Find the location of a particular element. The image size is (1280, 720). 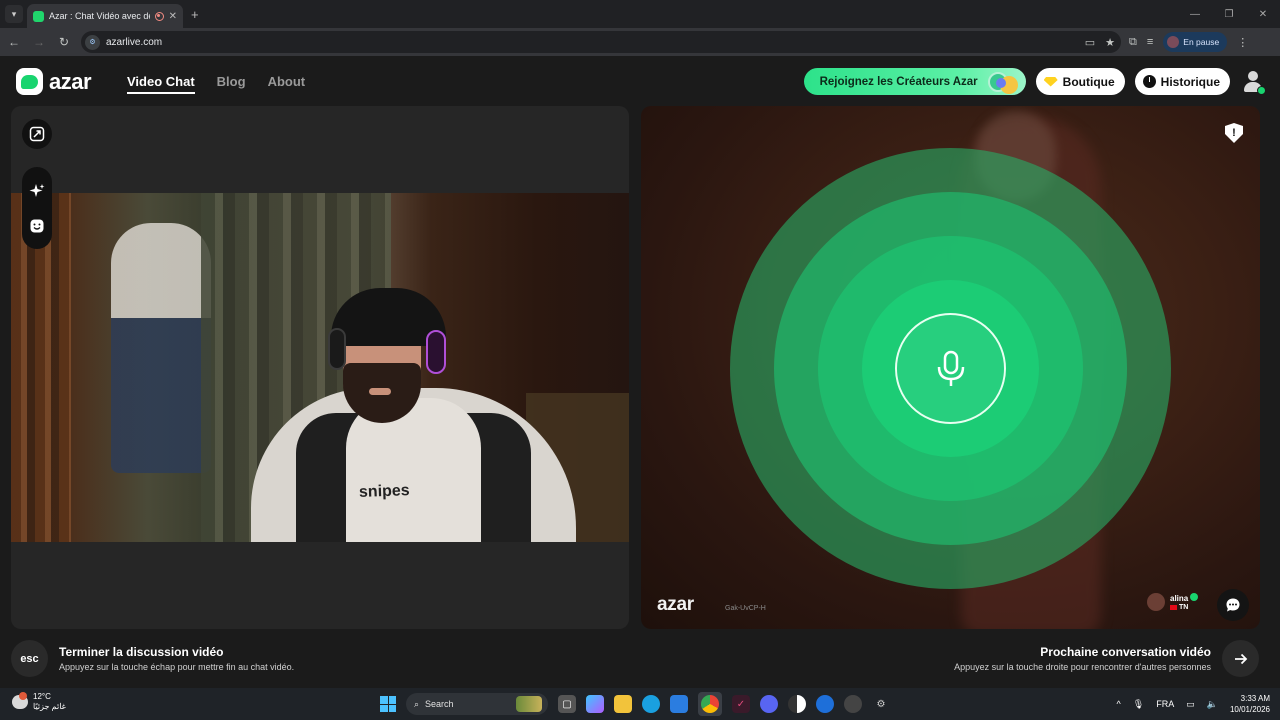

tray-mic-icon: 🎙 is located at coordinates (1138, 704).